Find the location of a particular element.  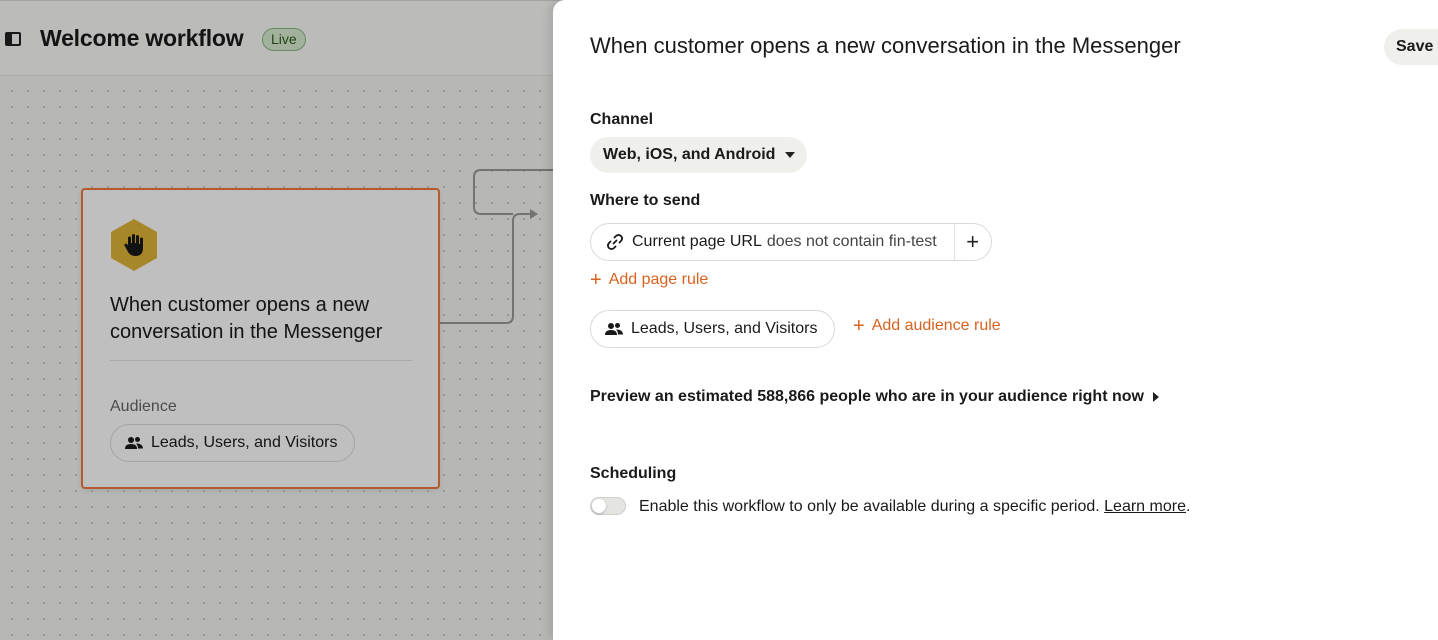

rule-attribute: Current page URL is located at coordinates (697, 241).